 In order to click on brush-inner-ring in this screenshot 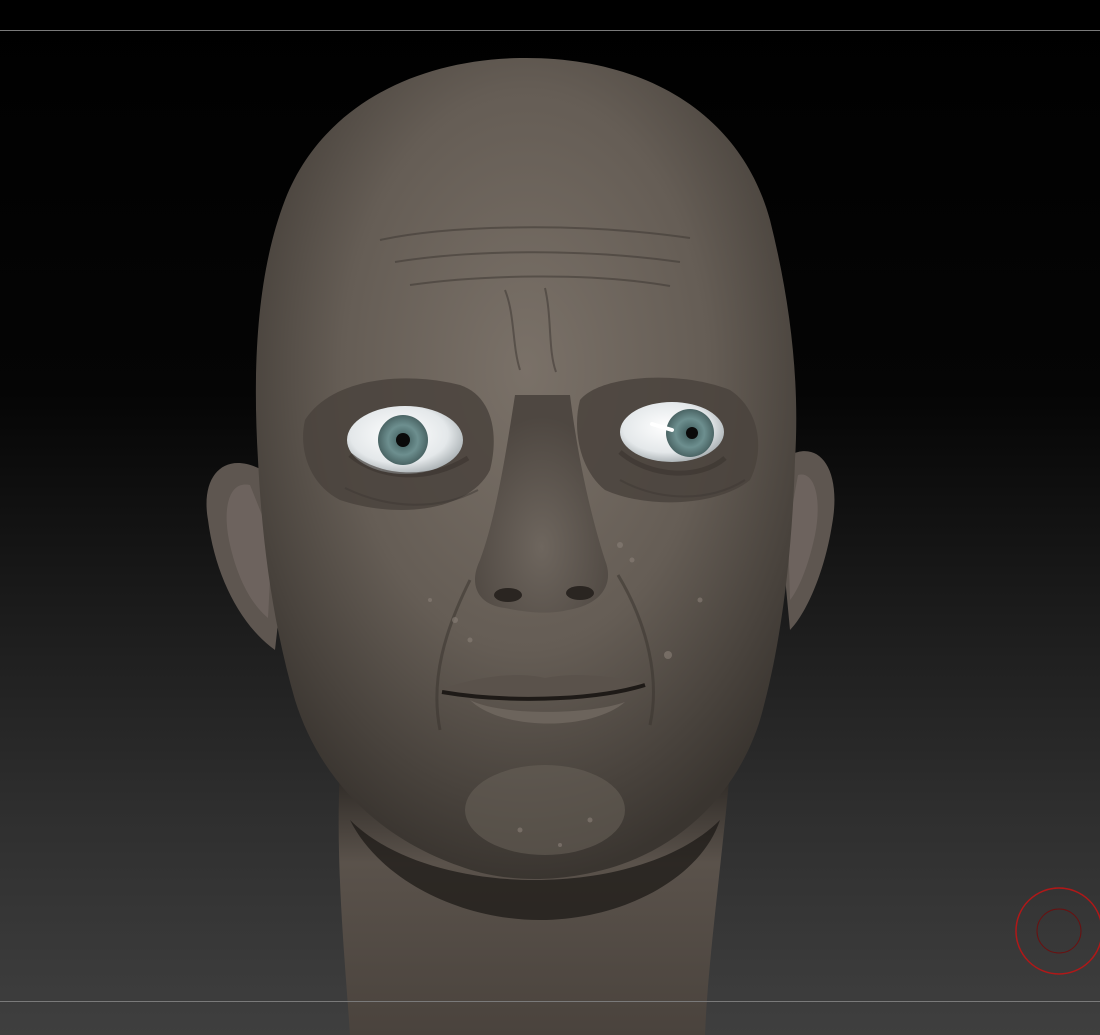, I will do `click(1059, 931)`.